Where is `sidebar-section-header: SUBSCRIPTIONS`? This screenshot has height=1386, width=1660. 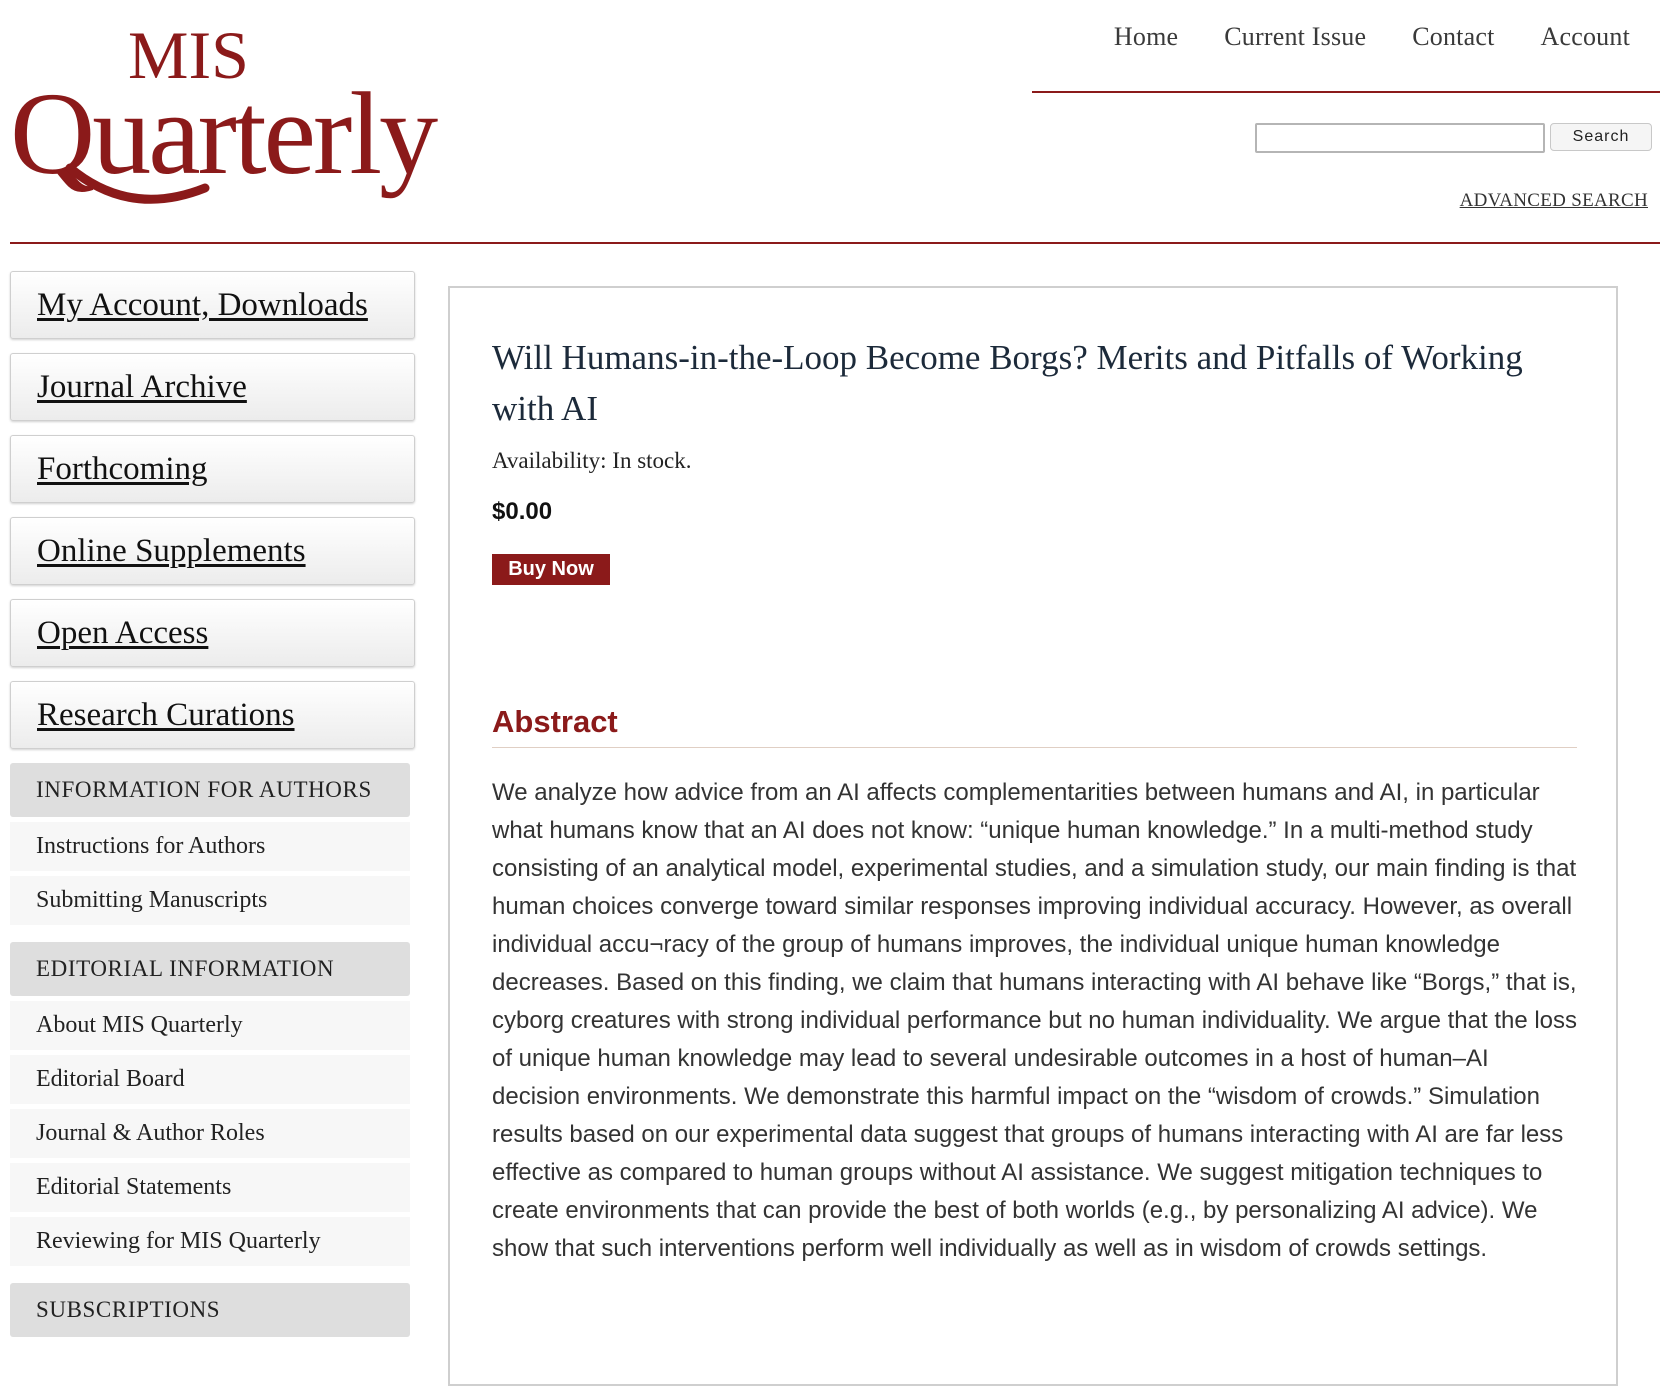 sidebar-section-header: SUBSCRIPTIONS is located at coordinates (210, 1310).